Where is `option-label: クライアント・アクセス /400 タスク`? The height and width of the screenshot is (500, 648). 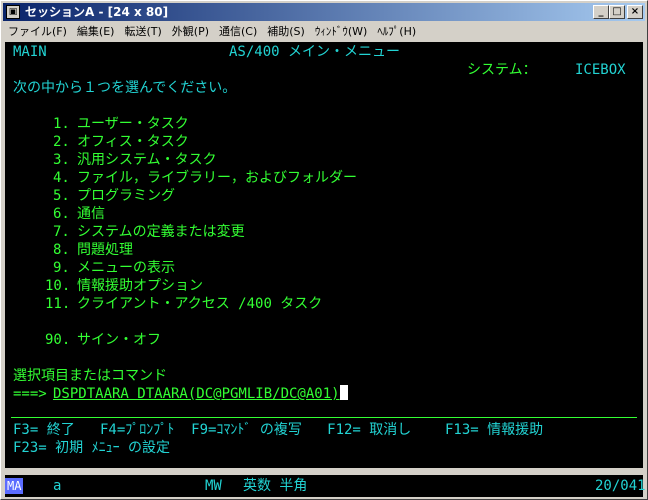 option-label: クライアント・アクセス /400 タスク is located at coordinates (200, 304).